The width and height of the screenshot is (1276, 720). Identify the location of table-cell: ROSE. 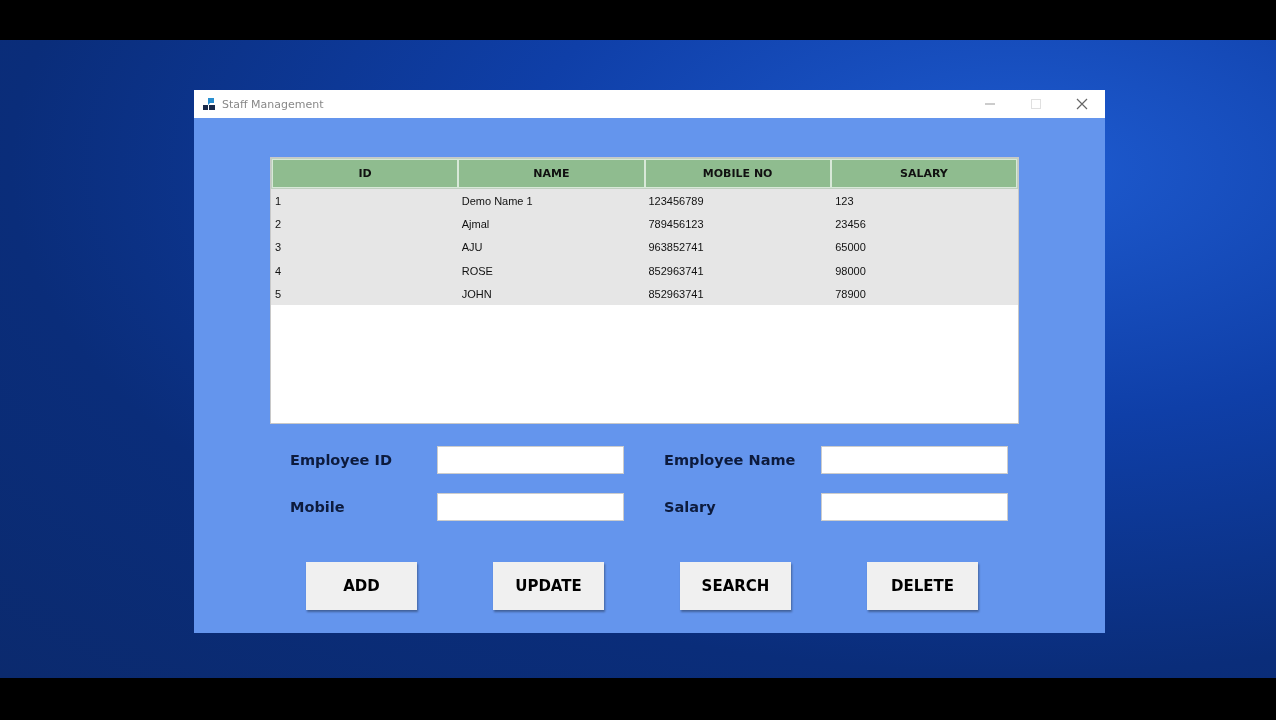
(477, 270).